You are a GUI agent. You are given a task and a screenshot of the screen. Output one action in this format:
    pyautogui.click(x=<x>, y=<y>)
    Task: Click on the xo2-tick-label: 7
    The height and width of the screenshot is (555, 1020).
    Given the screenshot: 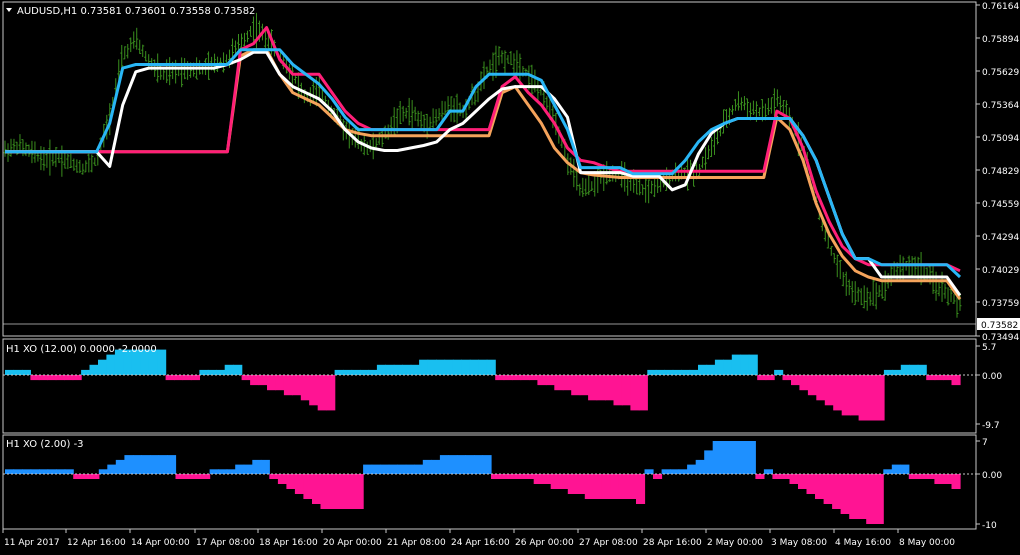 What is the action you would take?
    pyautogui.click(x=985, y=443)
    